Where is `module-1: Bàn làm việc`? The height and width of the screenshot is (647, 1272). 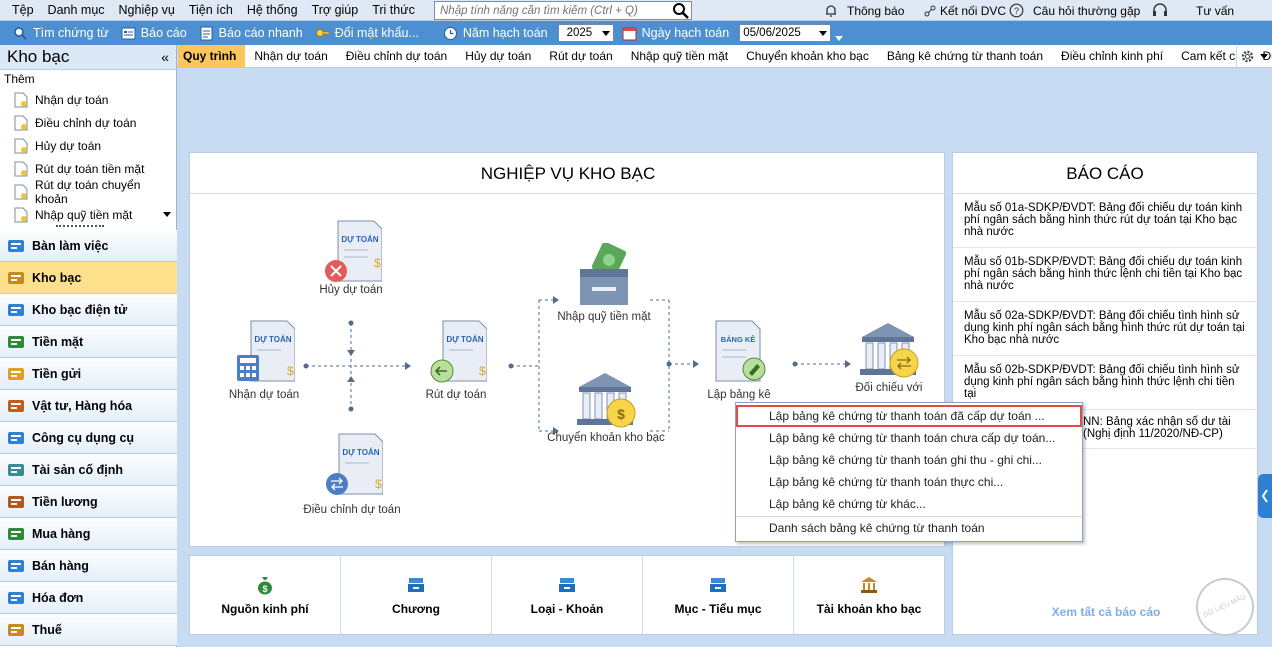 module-1: Bàn làm việc is located at coordinates (88, 246).